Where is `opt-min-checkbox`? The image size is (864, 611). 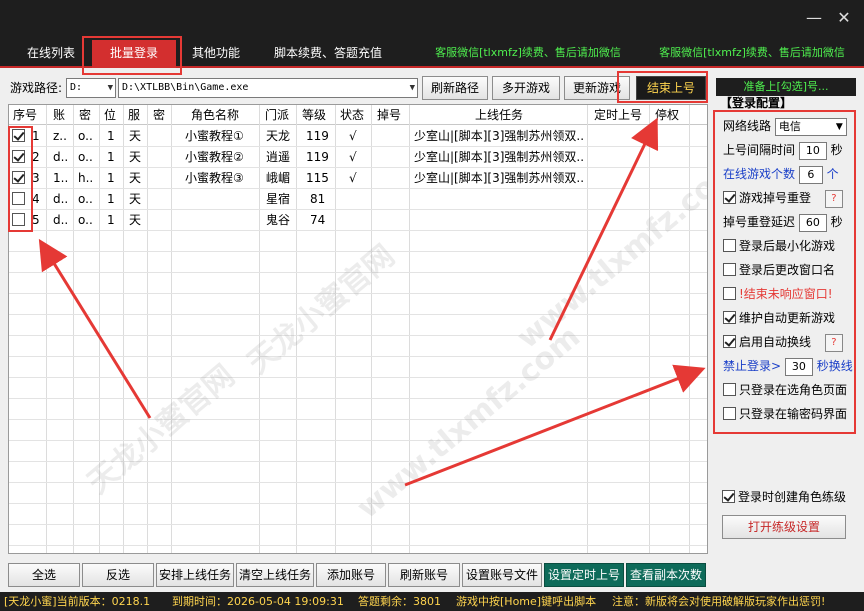
opt-min-checkbox is located at coordinates (729, 245).